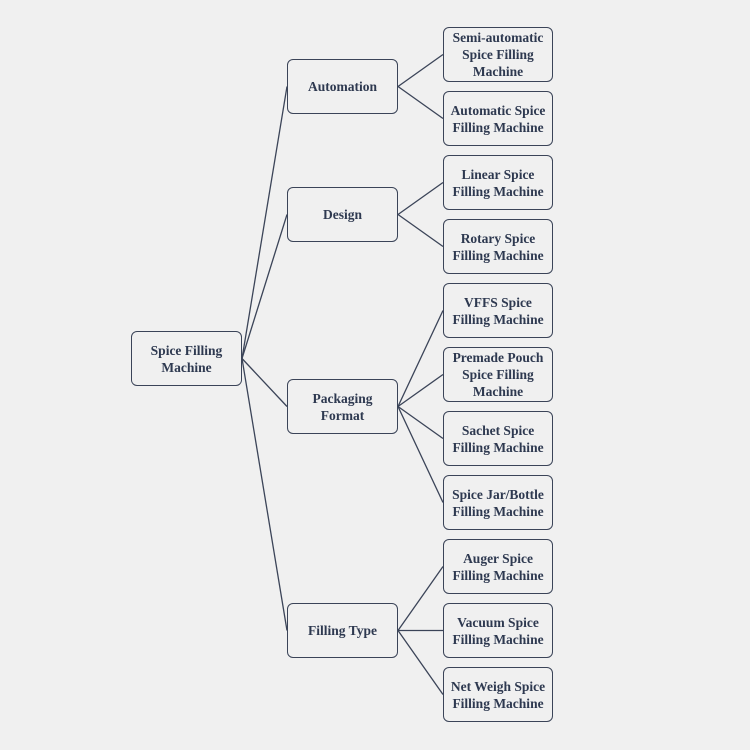 This screenshot has height=750, width=750. I want to click on category-design: Design, so click(342, 214).